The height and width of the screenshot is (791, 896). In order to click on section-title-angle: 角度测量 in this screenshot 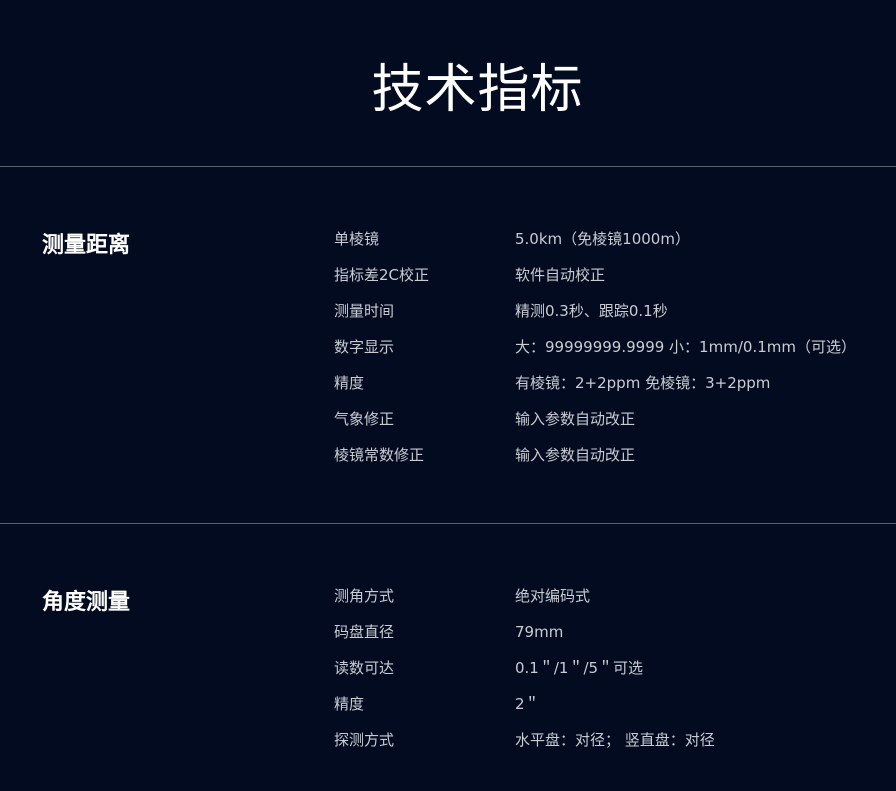, I will do `click(86, 602)`.